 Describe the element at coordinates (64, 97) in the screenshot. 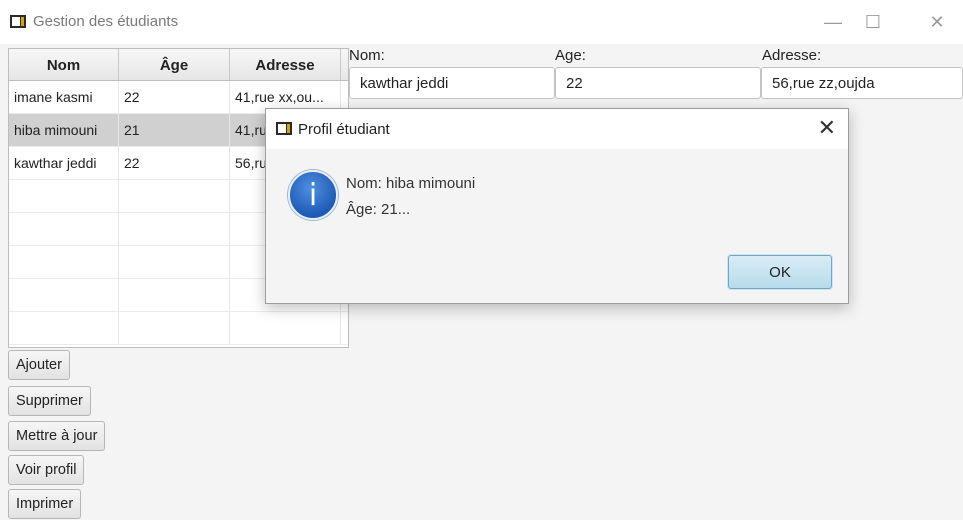

I see `table-cell-nom: imane kasmi` at that location.